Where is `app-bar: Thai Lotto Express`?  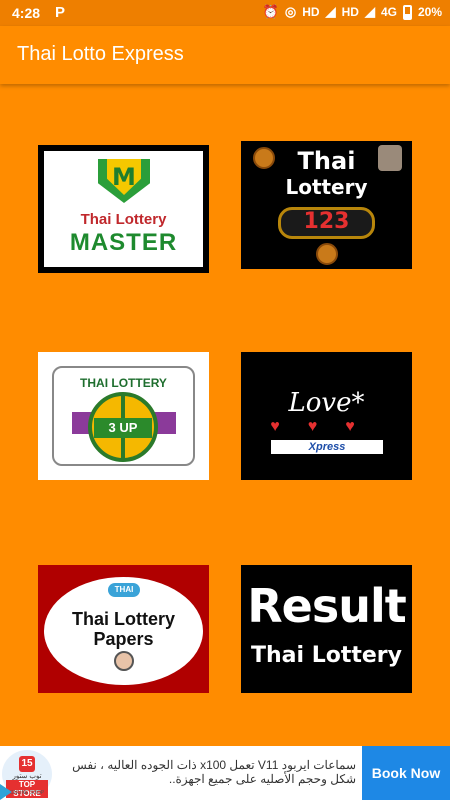 app-bar: Thai Lotto Express is located at coordinates (225, 55).